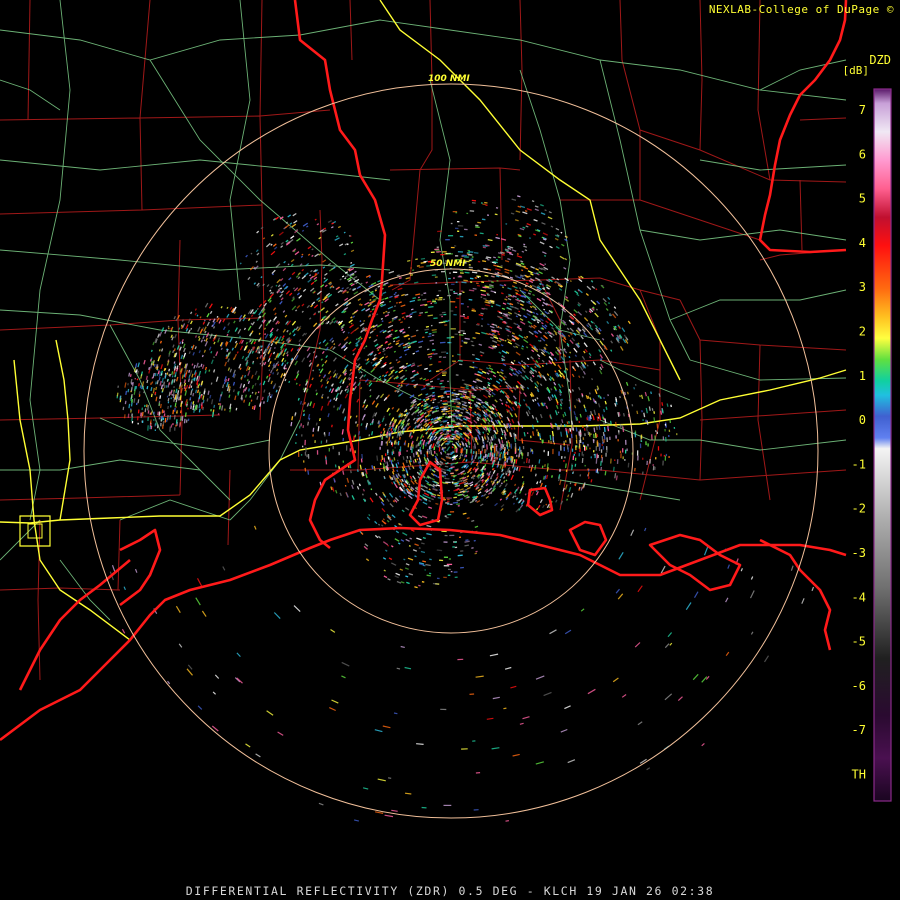  What do you see at coordinates (859, 775) in the screenshot?
I see `legend-tick-label: TH` at bounding box center [859, 775].